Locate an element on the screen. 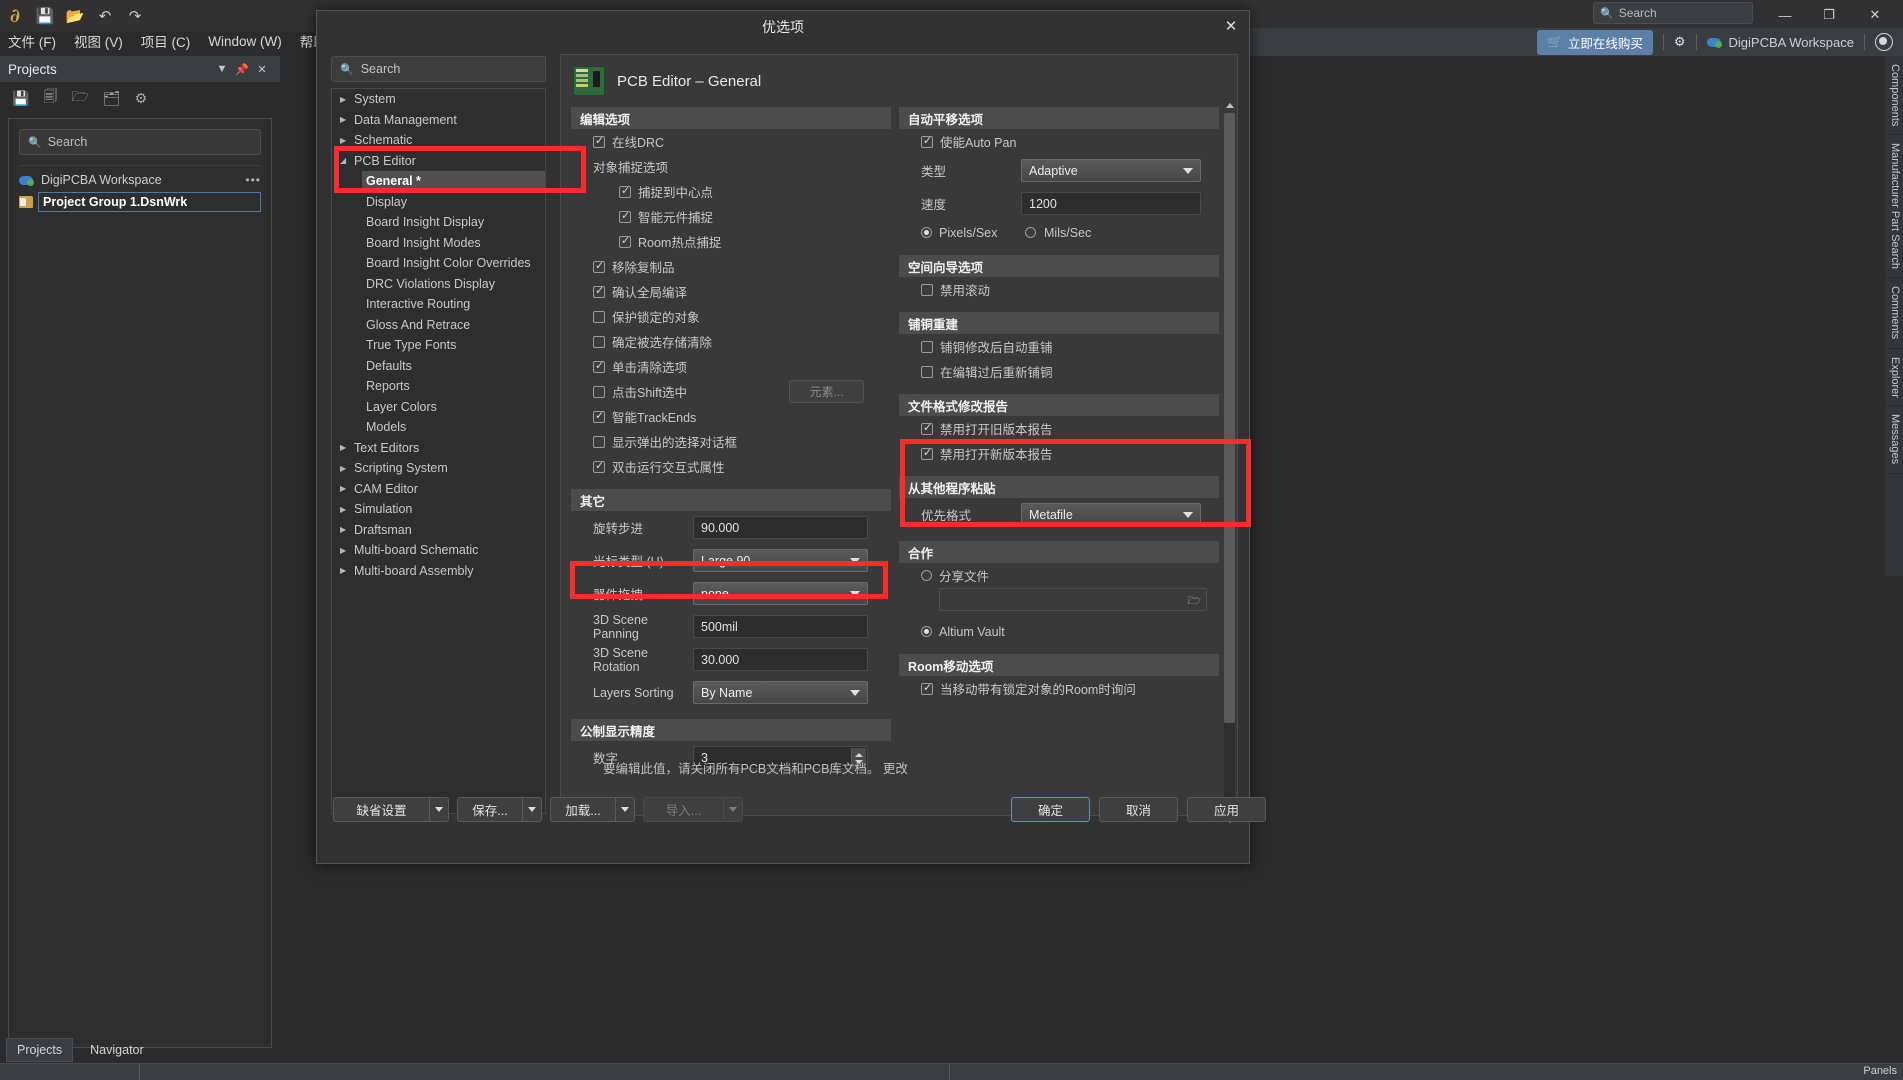  checkbox-row-disable-old-version-report: 禁用打开旧版本报告 is located at coordinates (1059, 428).